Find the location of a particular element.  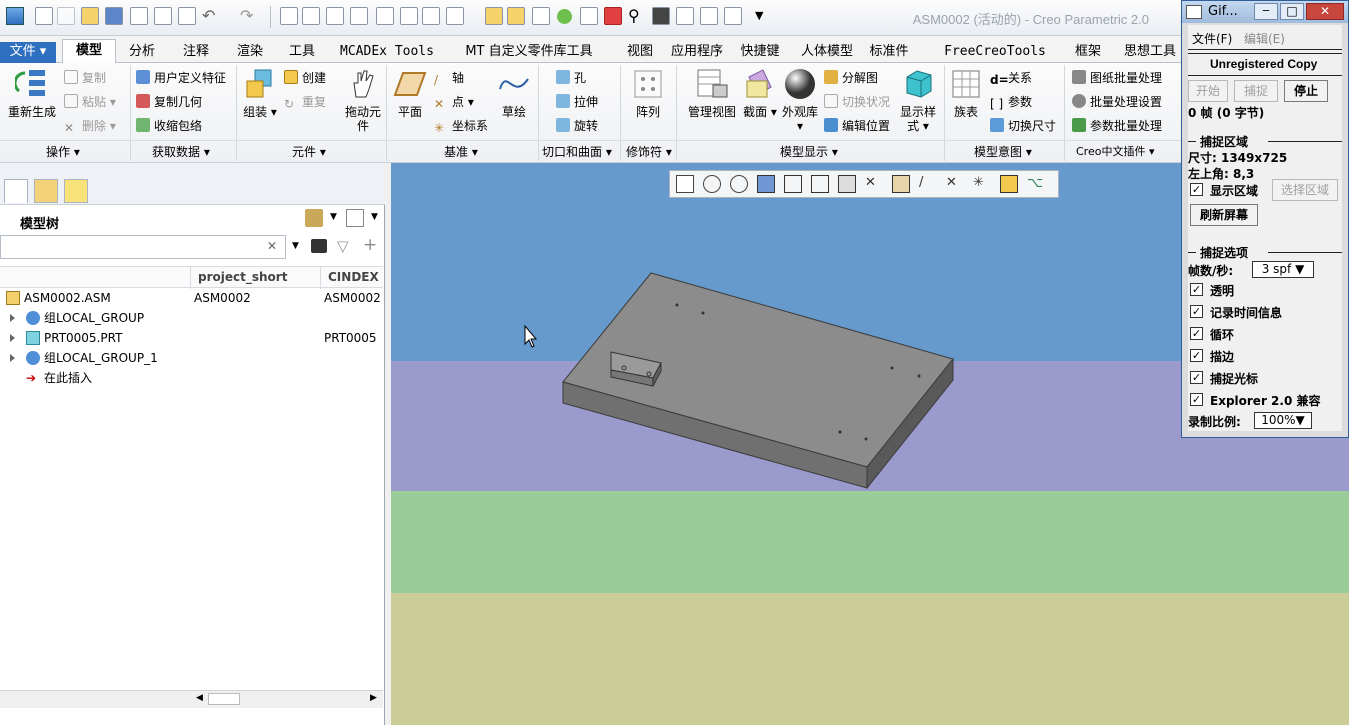

drag-component-button: 拖动元件 is located at coordinates (363, 100).